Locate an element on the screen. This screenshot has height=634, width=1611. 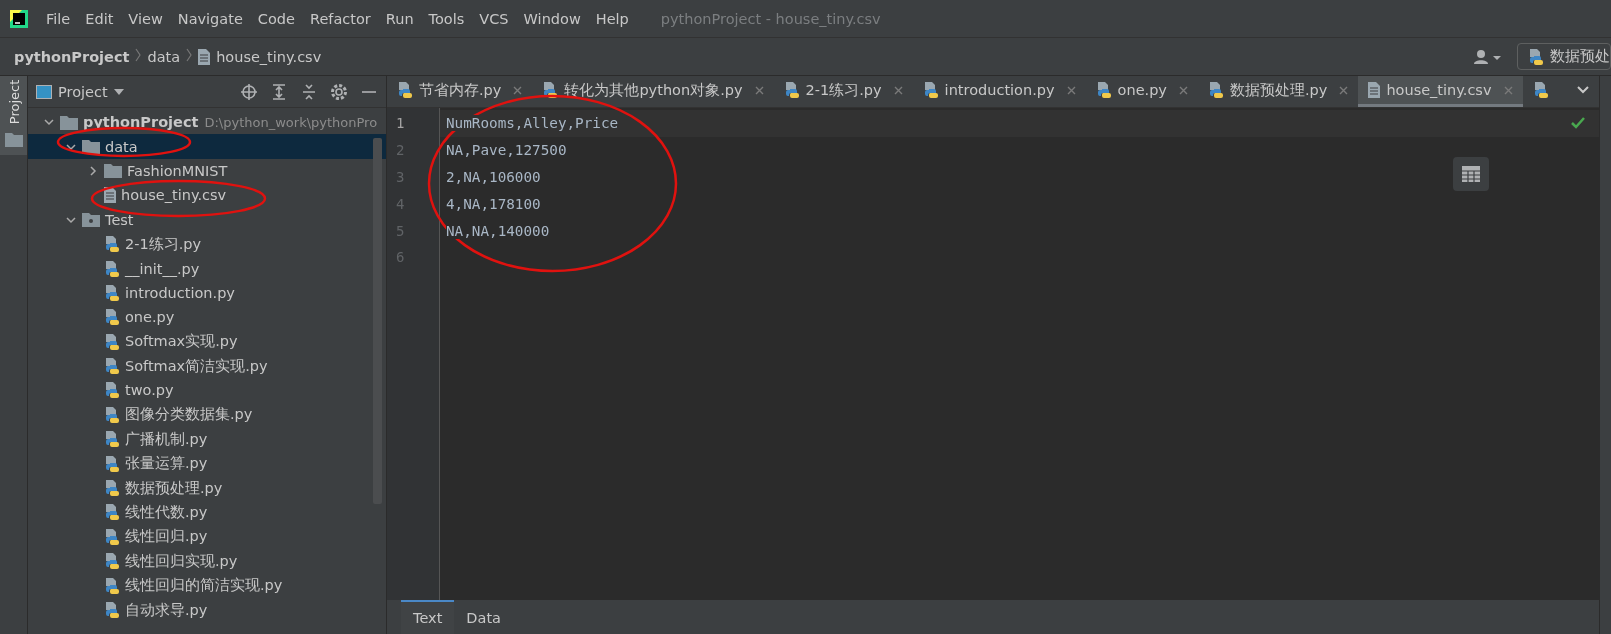
table-view-button is located at coordinates (1471, 174).